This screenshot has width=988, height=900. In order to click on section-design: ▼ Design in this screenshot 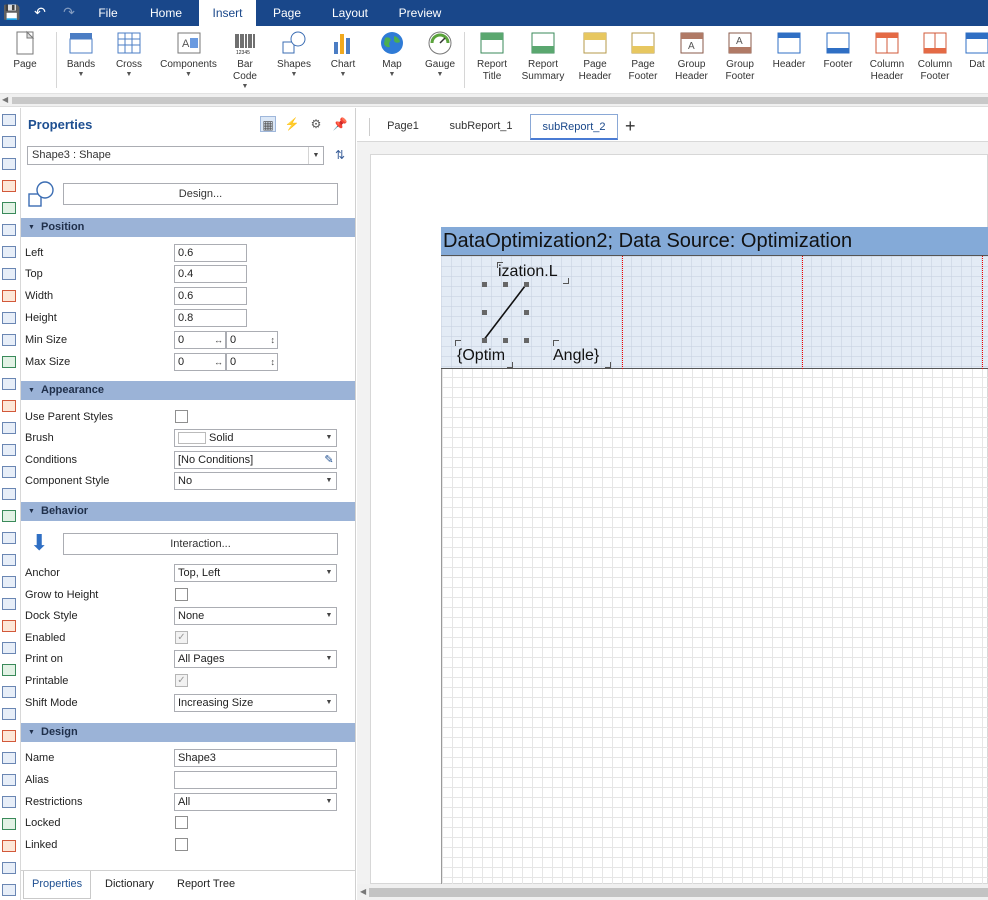, I will do `click(188, 732)`.